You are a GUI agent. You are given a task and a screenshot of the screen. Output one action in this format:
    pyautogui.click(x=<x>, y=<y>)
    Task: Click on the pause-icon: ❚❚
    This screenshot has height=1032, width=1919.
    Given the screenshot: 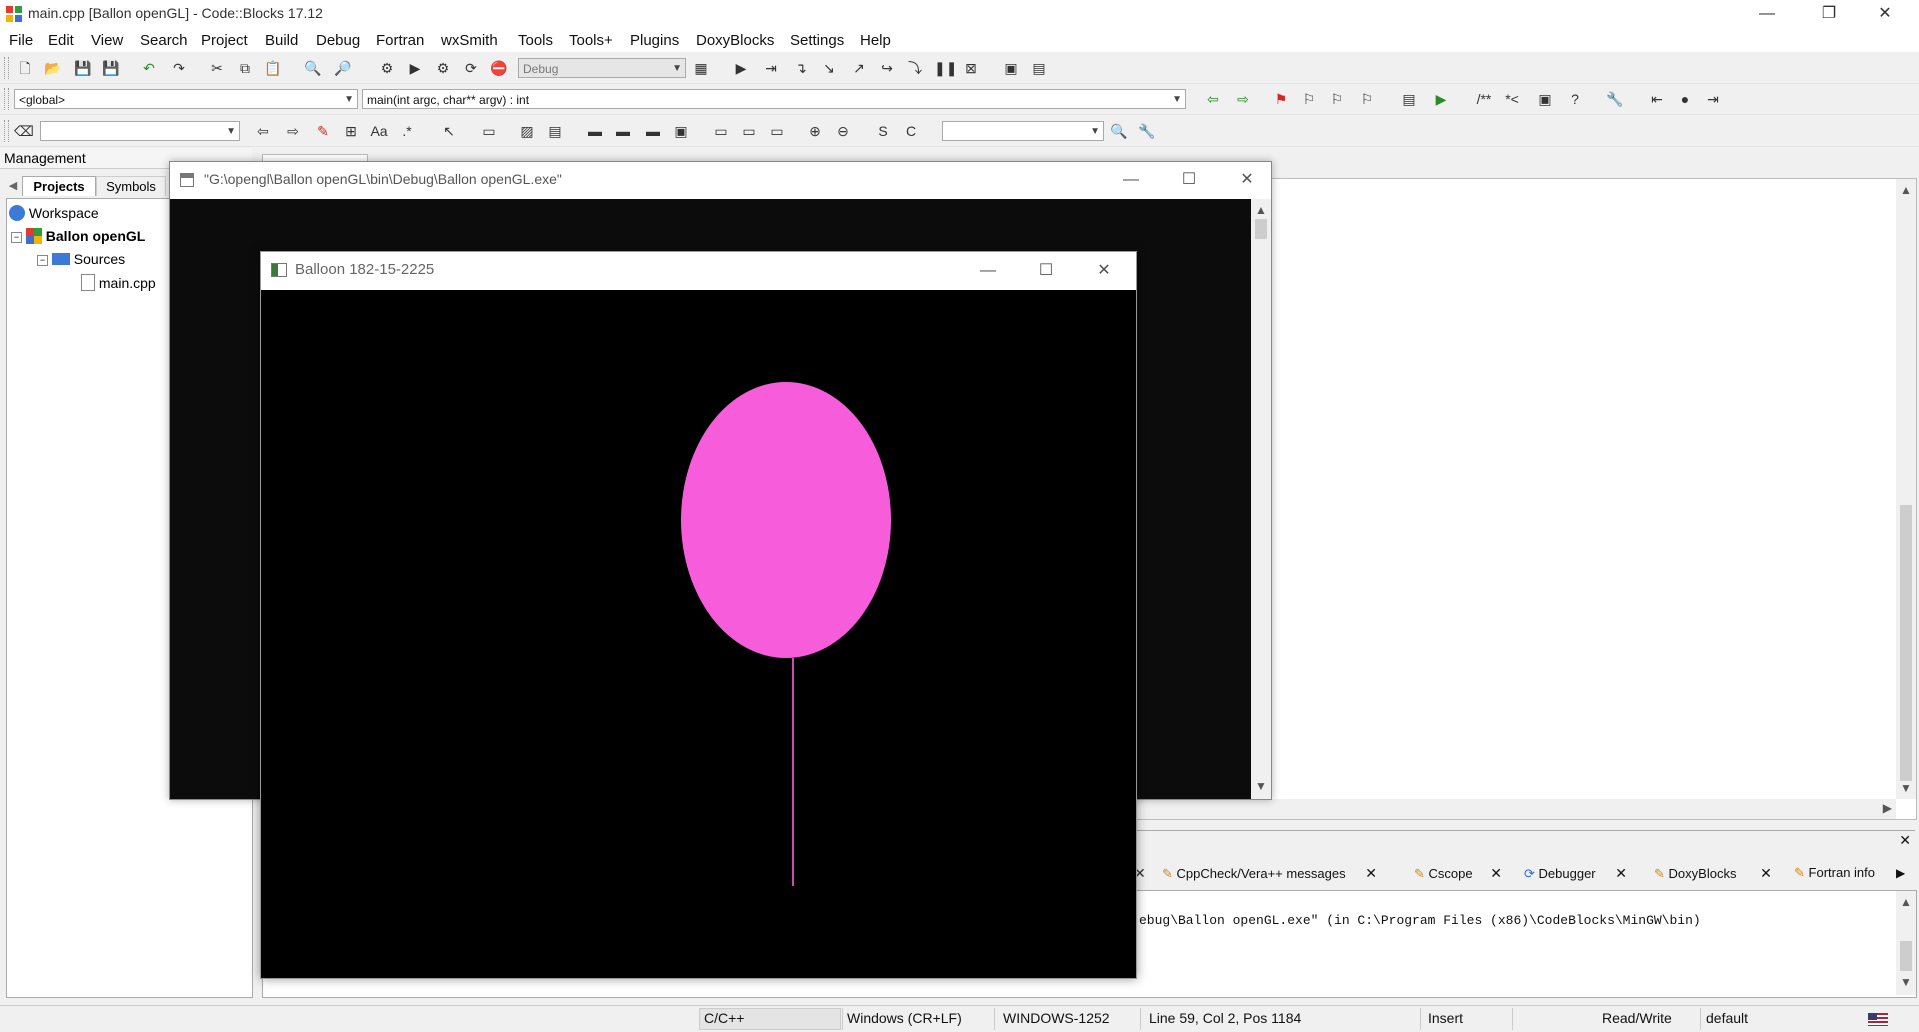 What is the action you would take?
    pyautogui.click(x=945, y=68)
    